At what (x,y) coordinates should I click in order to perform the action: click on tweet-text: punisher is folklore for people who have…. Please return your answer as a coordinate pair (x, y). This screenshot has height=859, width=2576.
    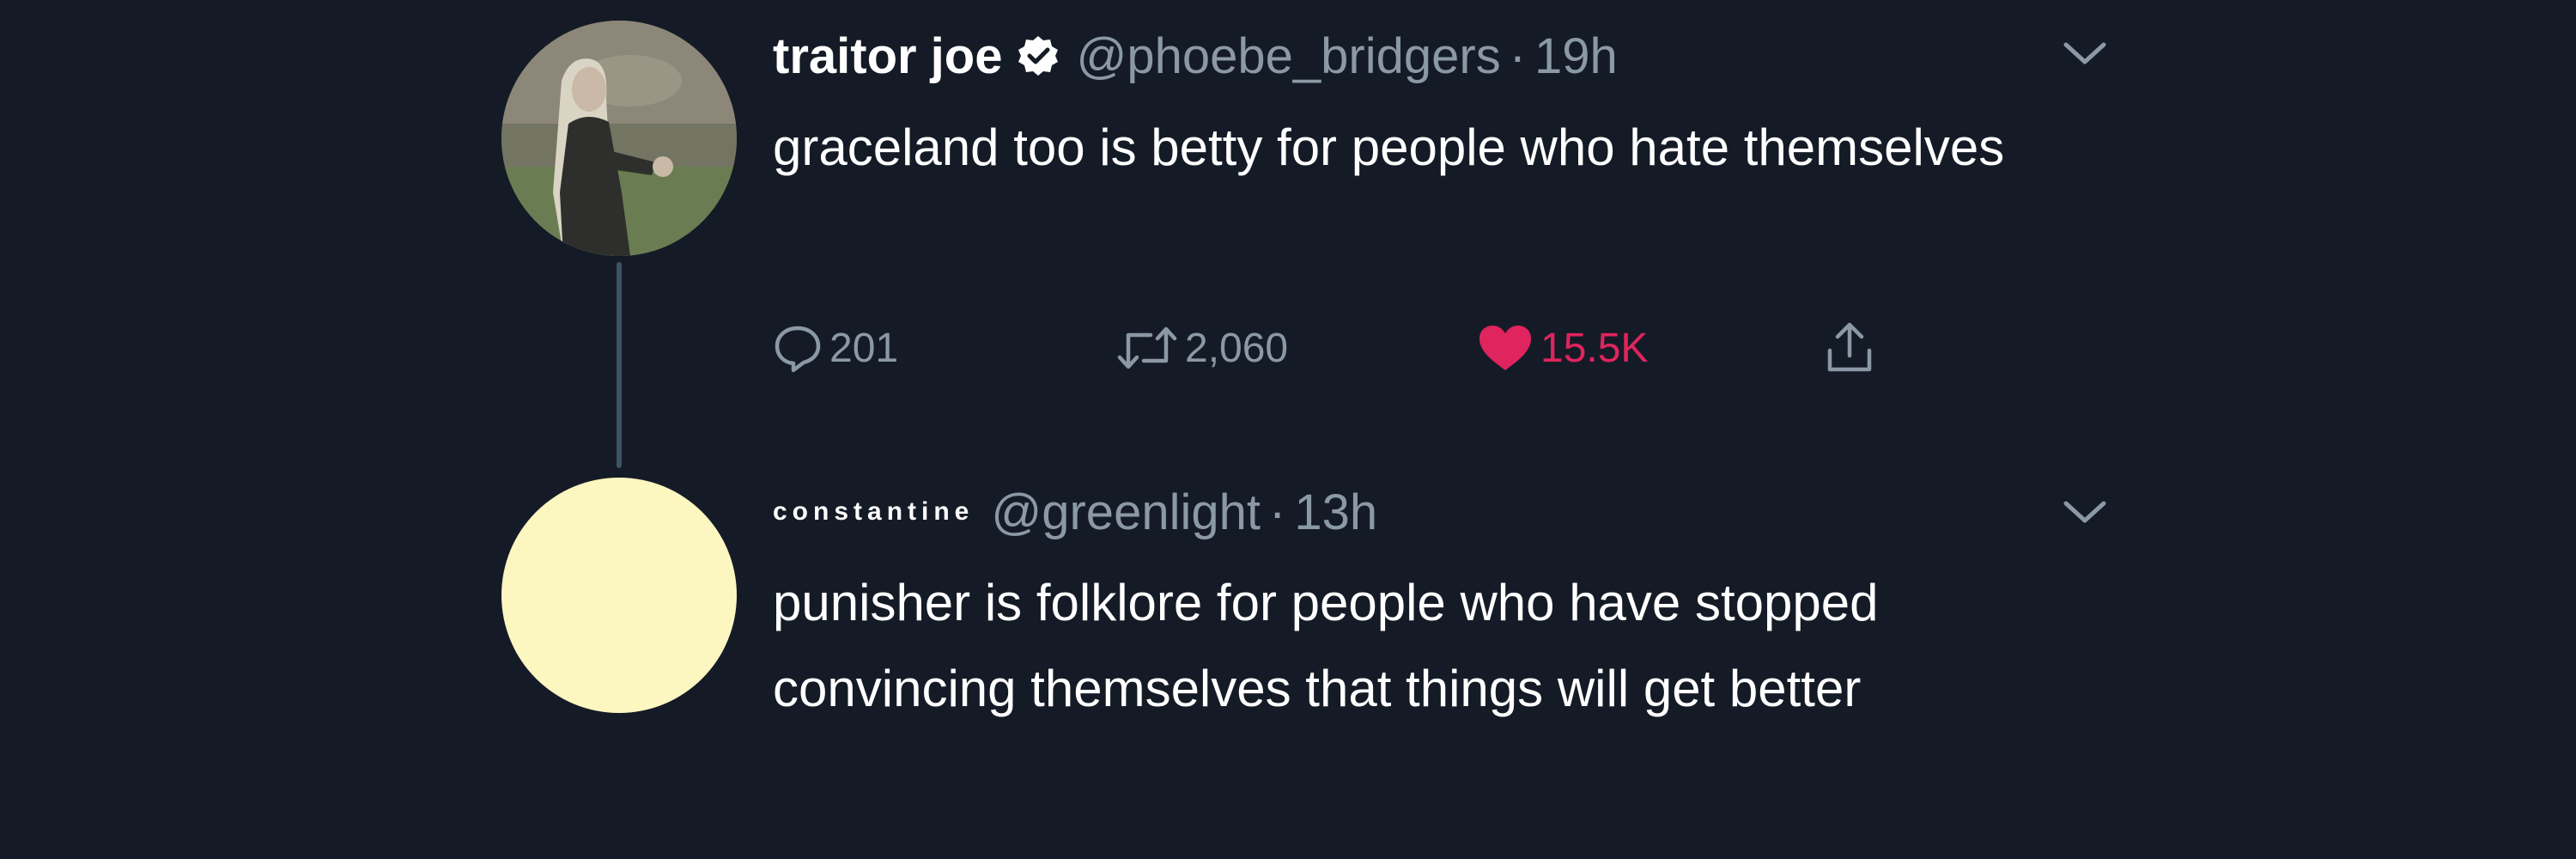
    Looking at the image, I should click on (1326, 646).